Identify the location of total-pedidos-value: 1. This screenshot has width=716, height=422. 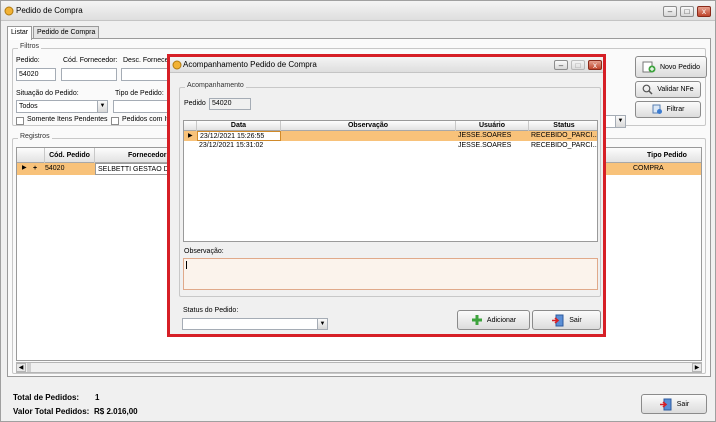
(97, 397).